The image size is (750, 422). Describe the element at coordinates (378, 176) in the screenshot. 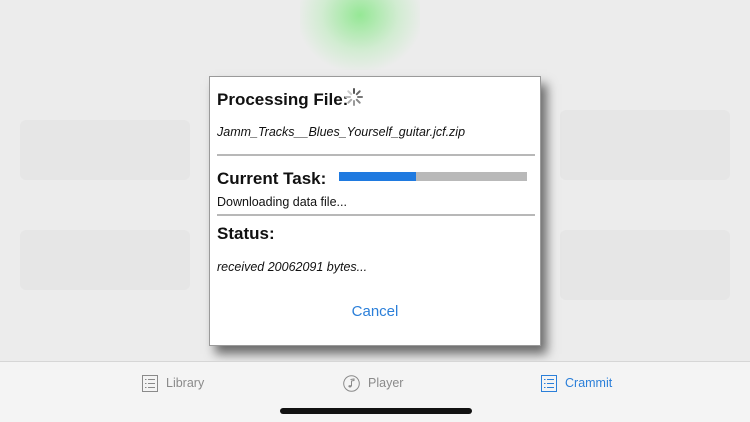

I see `progress-bar-fill` at that location.